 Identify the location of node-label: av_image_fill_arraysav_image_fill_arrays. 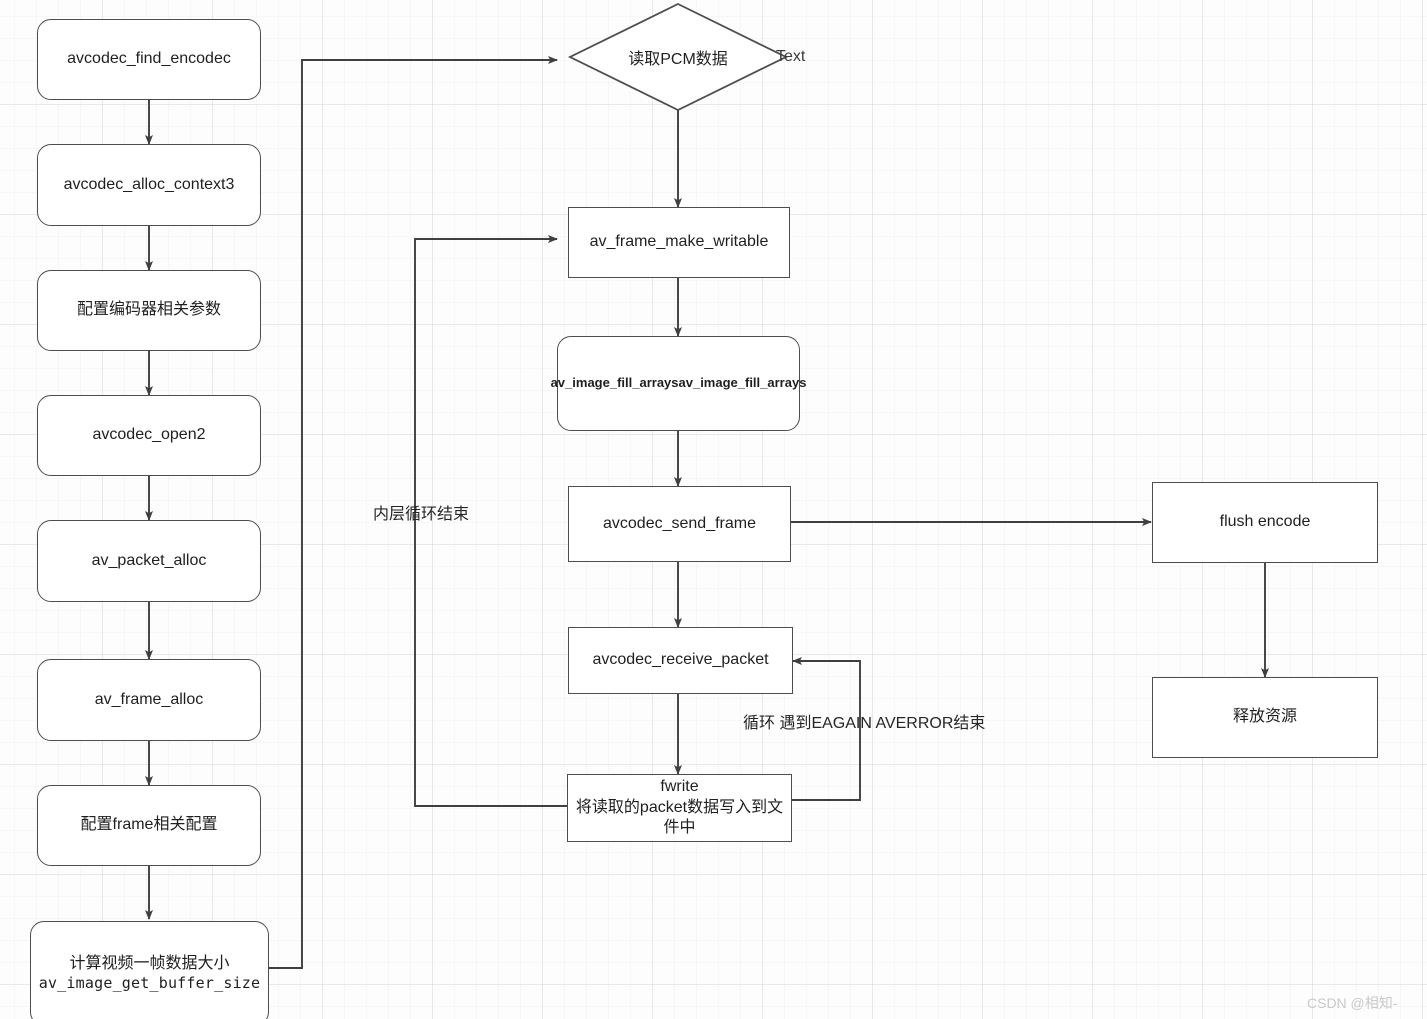
(678, 383).